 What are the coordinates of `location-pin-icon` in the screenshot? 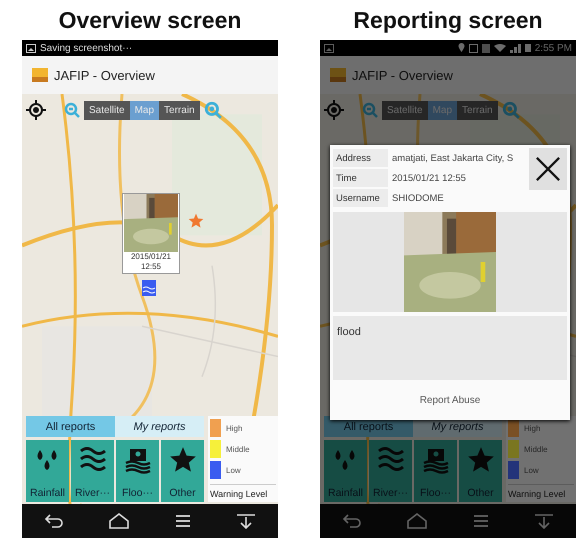 It's located at (461, 48).